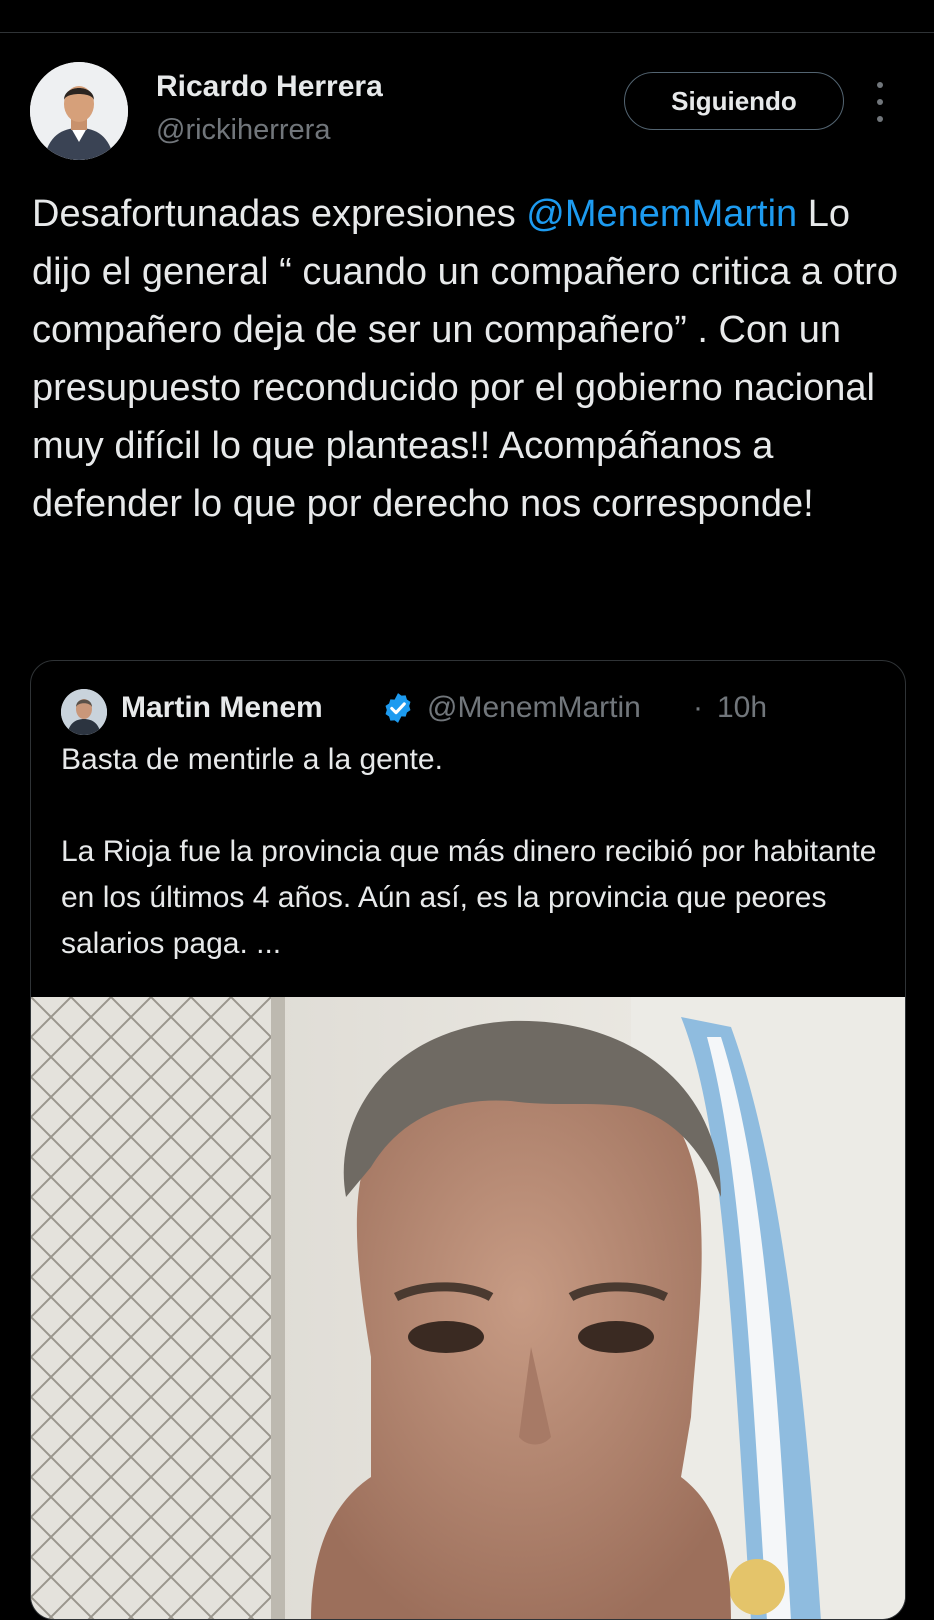 The width and height of the screenshot is (934, 1620). I want to click on author-name: Ricardo Herrera, so click(269, 87).